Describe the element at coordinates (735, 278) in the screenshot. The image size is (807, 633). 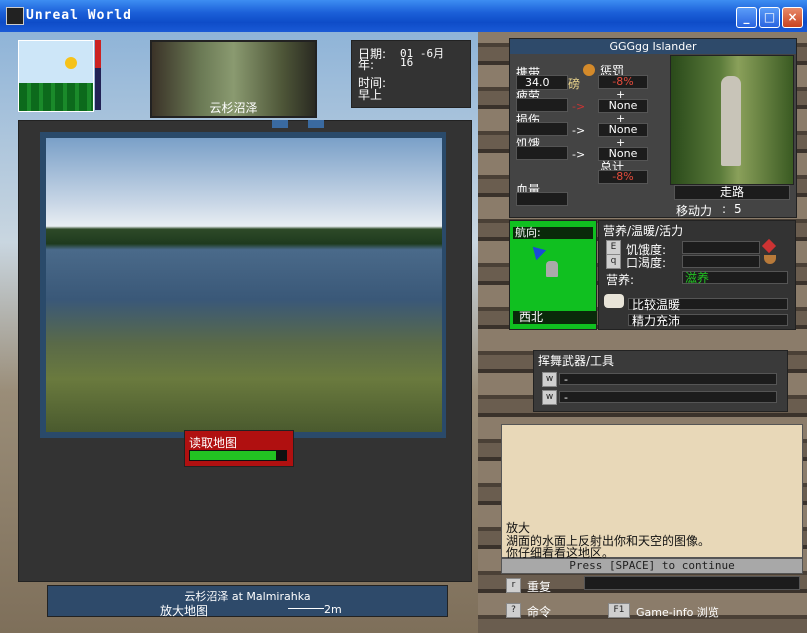
I see `nutrition-value: 滋养` at that location.